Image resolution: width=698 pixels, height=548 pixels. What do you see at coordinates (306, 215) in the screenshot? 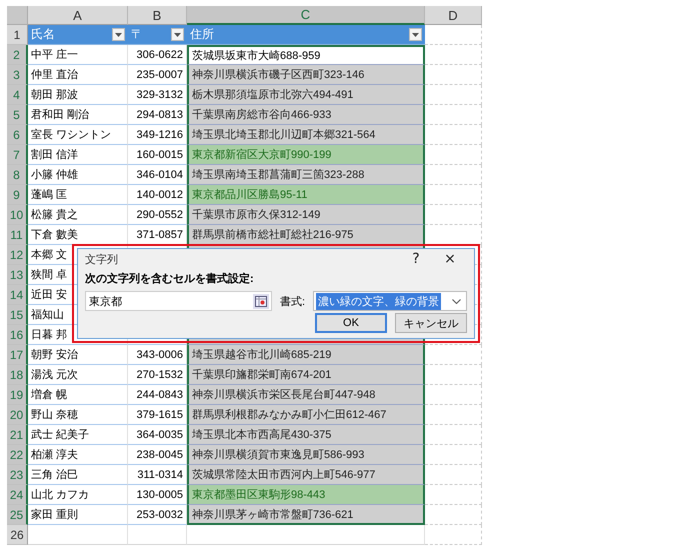
I see `table-cell: 千葉県市原市久保312-149` at bounding box center [306, 215].